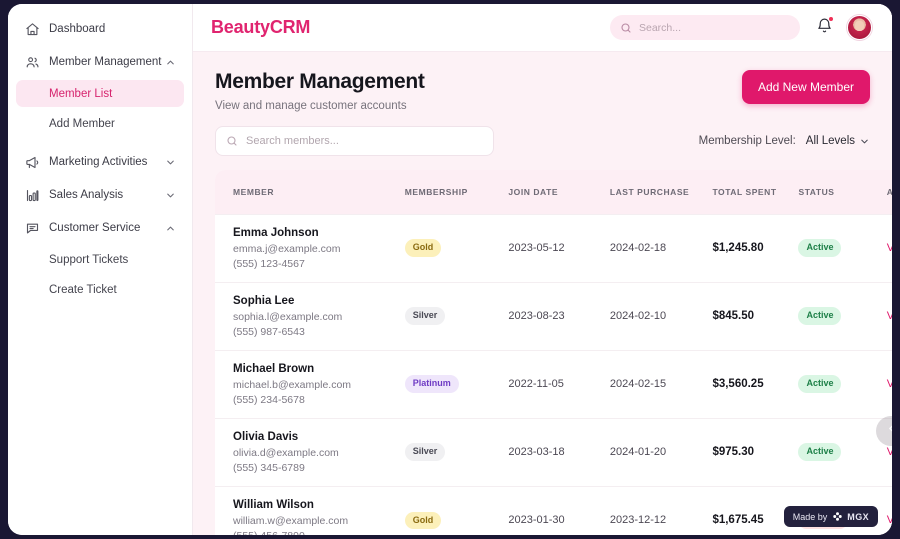  What do you see at coordinates (755, 383) in the screenshot?
I see `cell-total-spent: $3,560.25` at bounding box center [755, 383].